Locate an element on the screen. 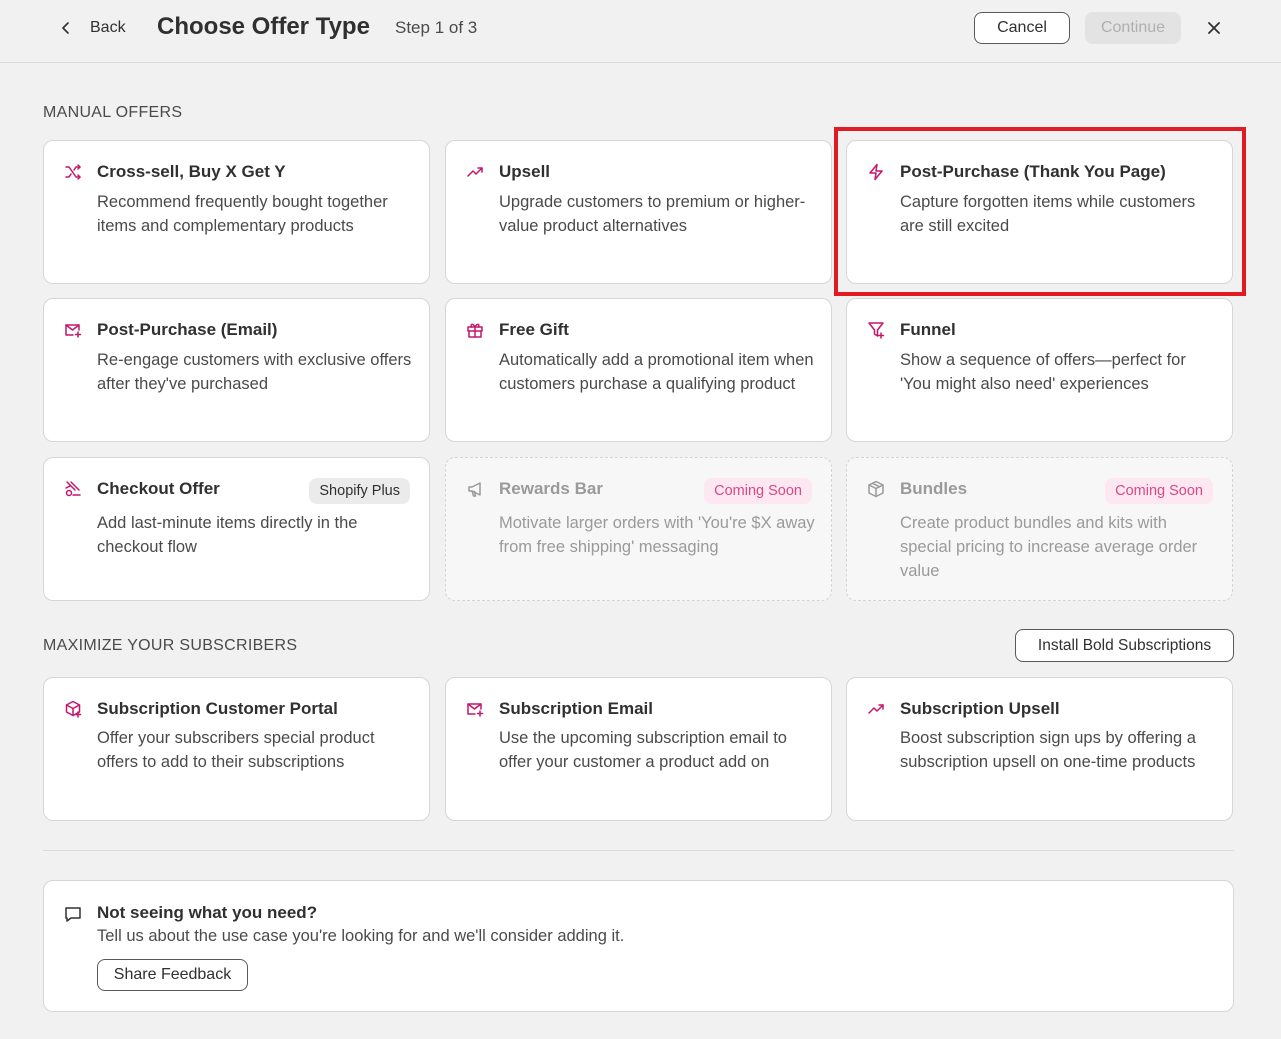  install-bold-subscriptions-button: Install Bold Subscriptions is located at coordinates (1124, 645).